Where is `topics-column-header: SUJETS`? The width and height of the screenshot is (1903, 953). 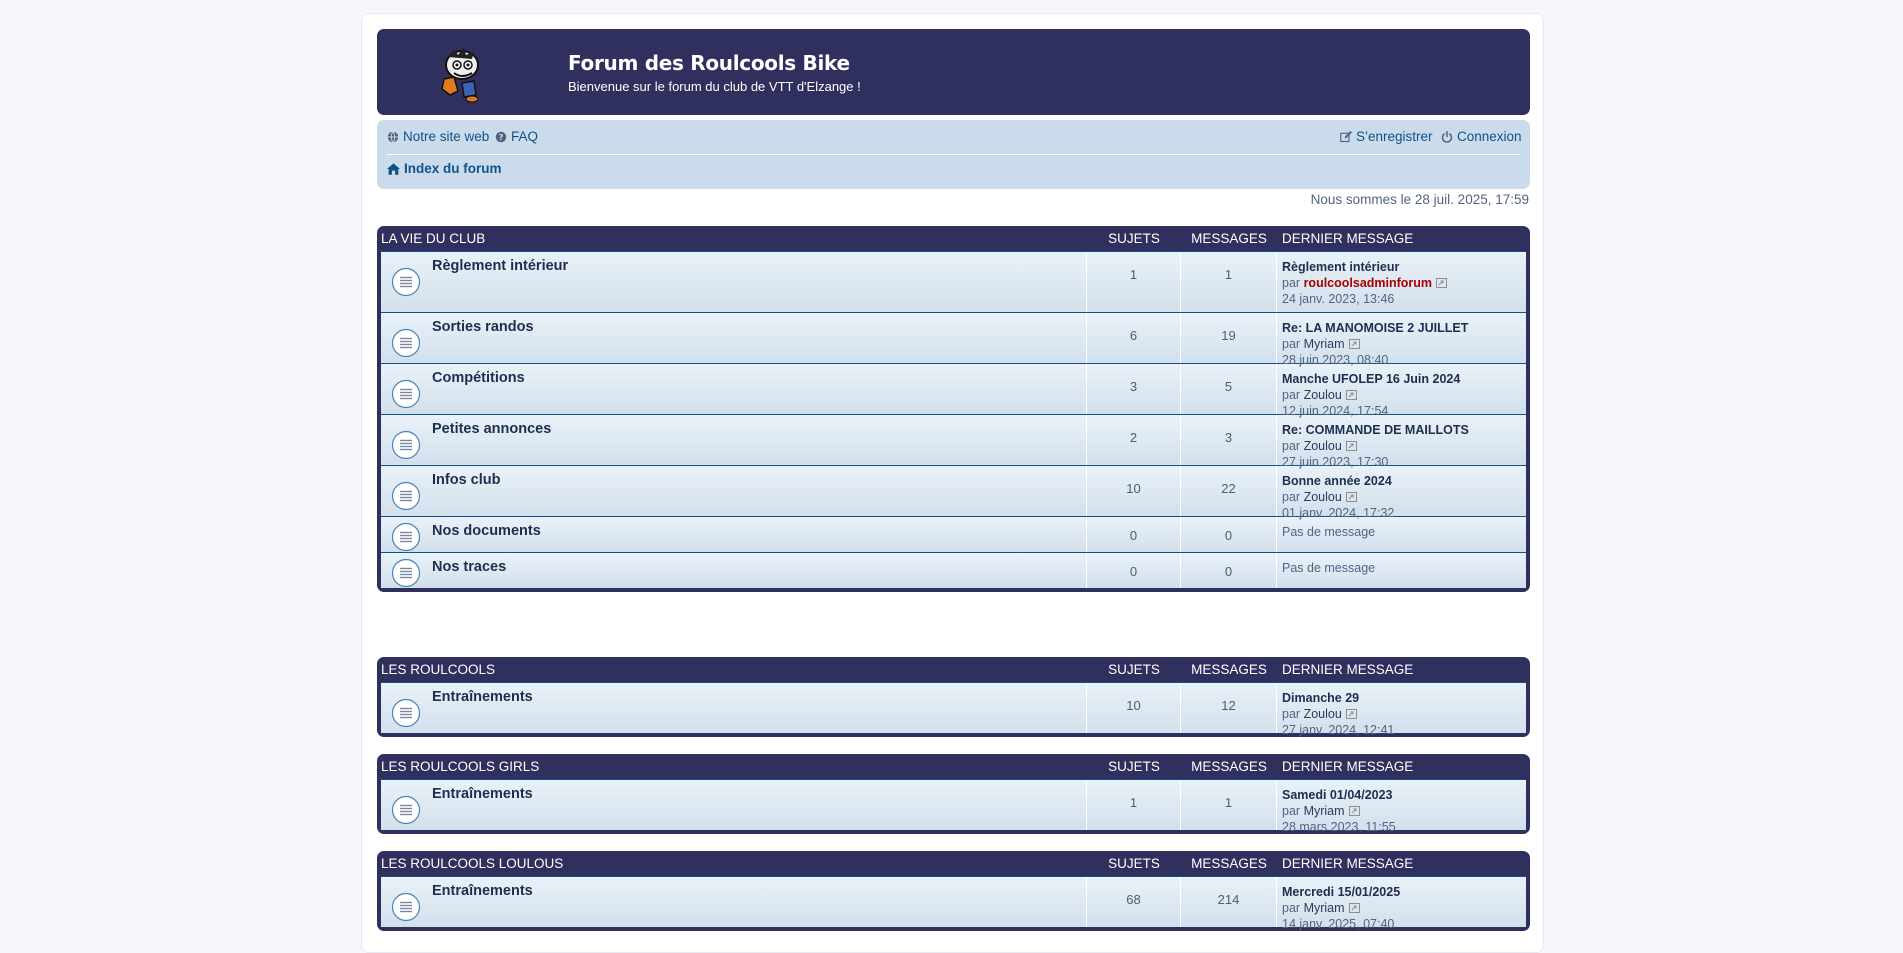 topics-column-header: SUJETS is located at coordinates (1134, 863).